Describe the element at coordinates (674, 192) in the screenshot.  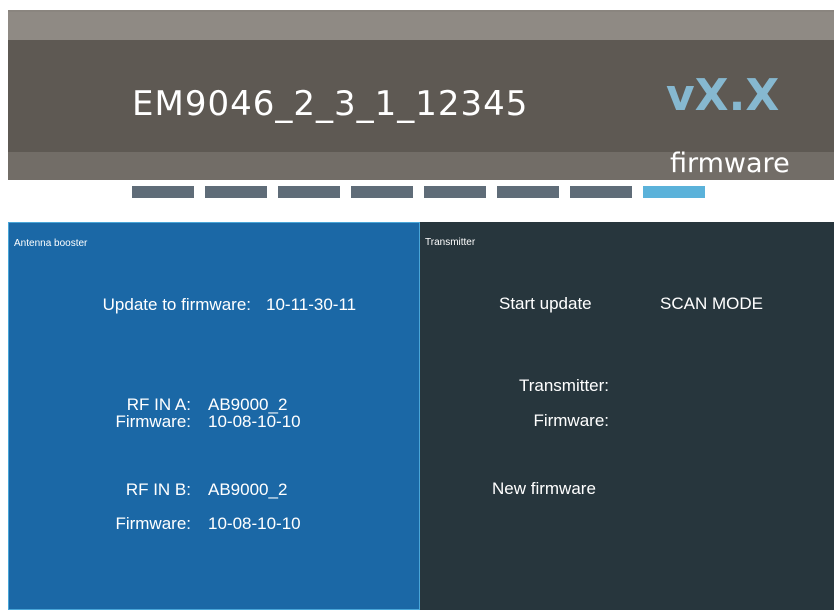
I see `step-8-current` at that location.